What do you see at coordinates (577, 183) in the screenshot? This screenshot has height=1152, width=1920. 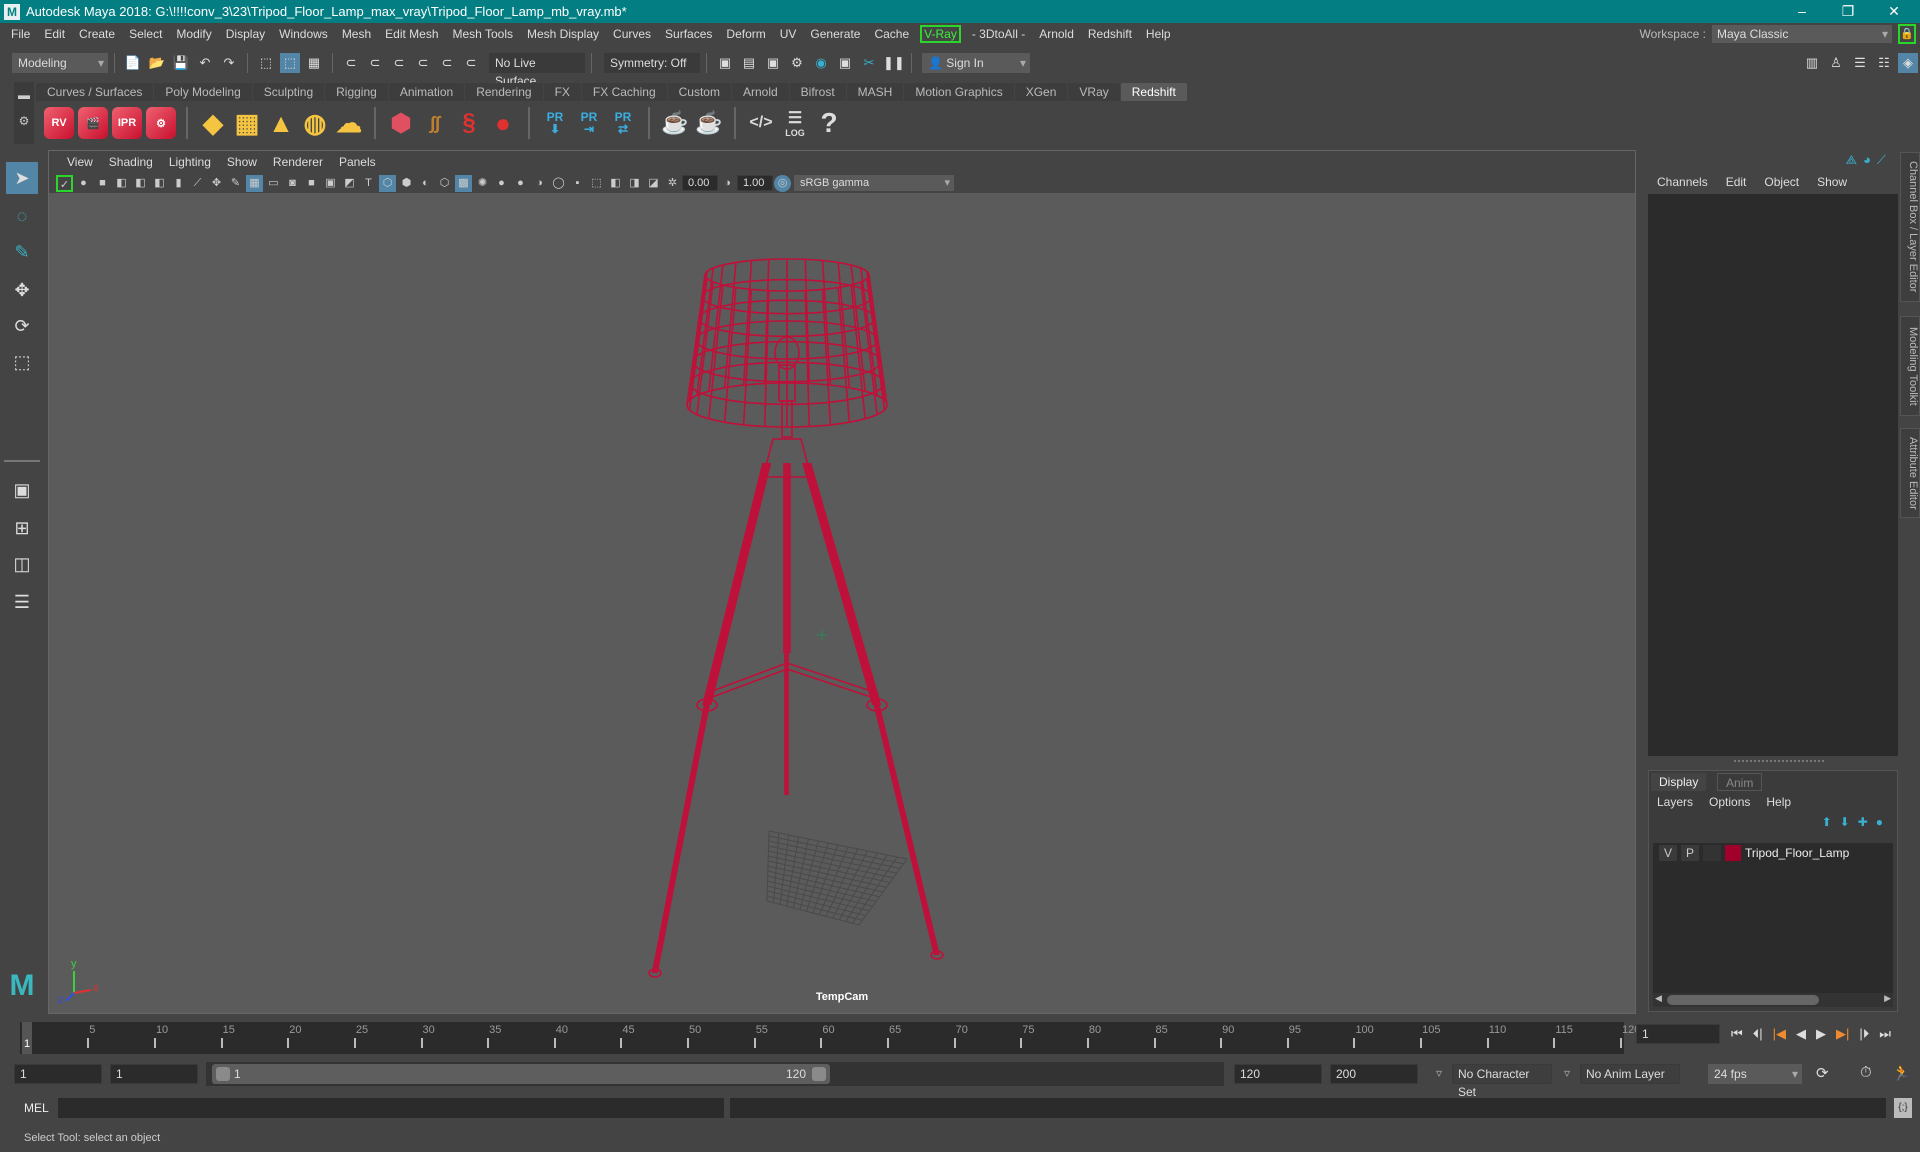 I see `depth-of-field-icon: ▪` at bounding box center [577, 183].